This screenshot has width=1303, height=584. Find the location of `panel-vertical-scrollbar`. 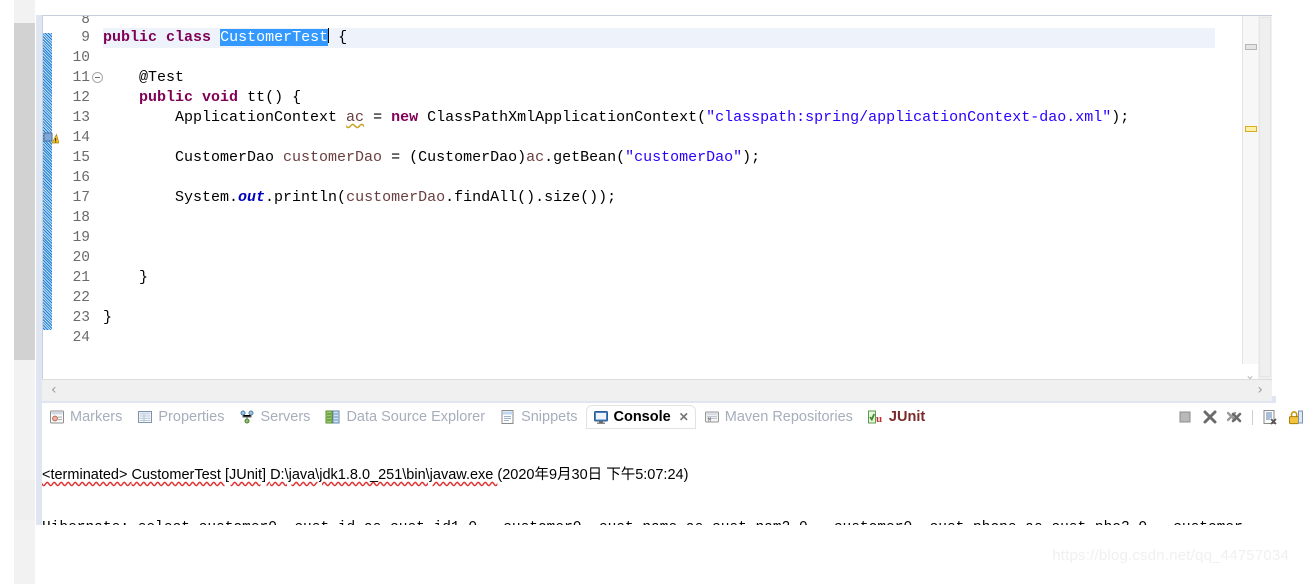

panel-vertical-scrollbar is located at coordinates (24, 500).